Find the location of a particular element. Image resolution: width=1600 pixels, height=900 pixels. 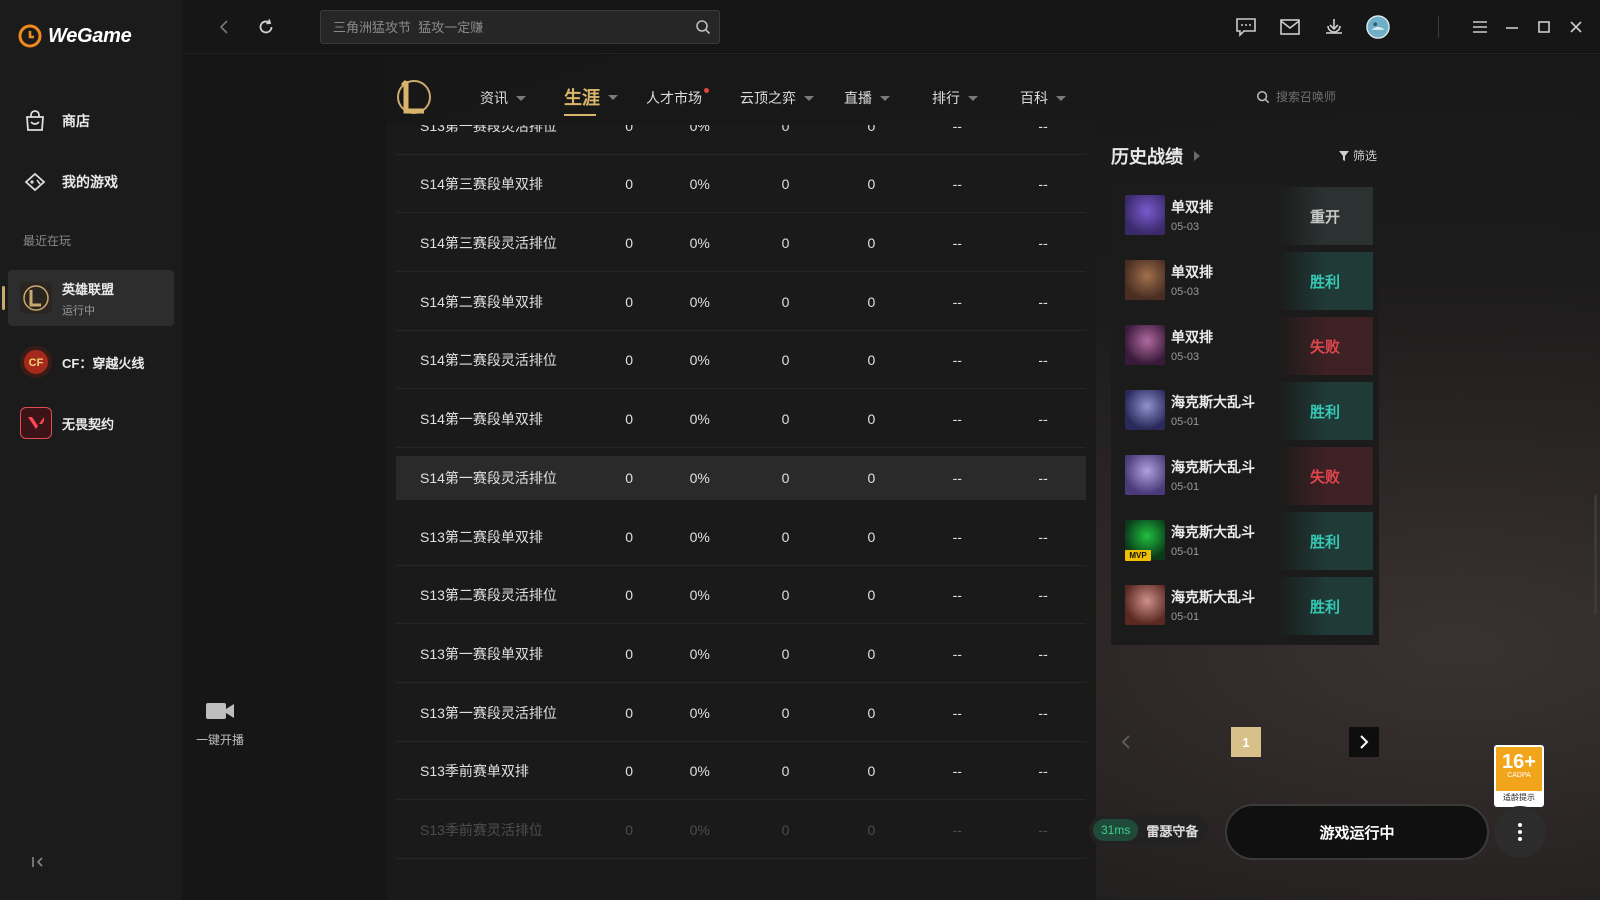

cf-icon: CF is located at coordinates (36, 362).